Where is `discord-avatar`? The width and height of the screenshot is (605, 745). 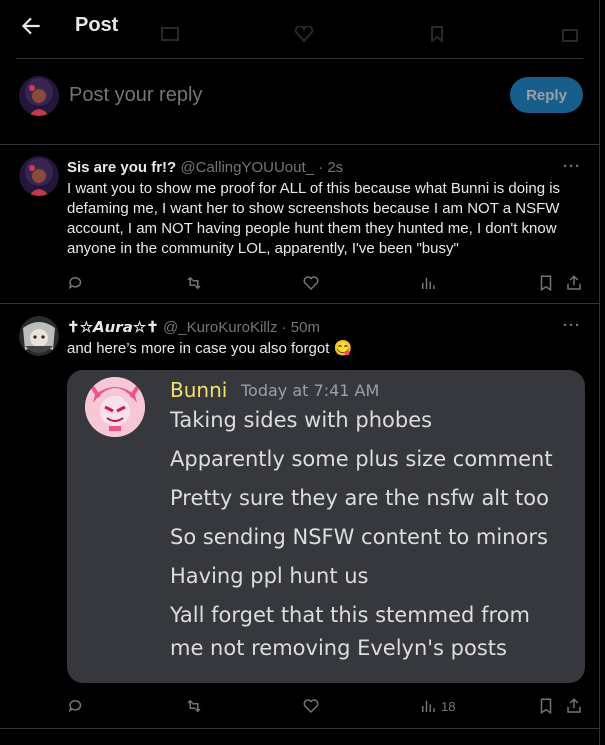
discord-avatar is located at coordinates (115, 407).